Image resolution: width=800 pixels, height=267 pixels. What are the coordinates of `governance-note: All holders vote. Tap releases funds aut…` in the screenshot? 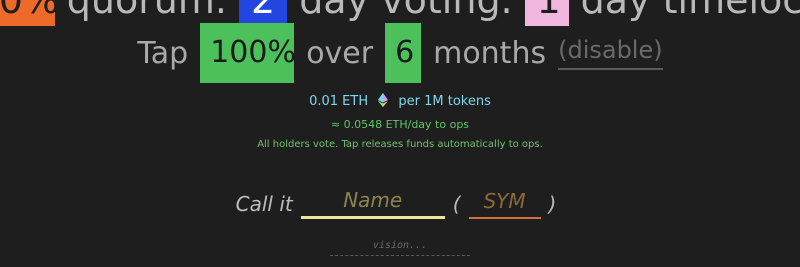 It's located at (400, 144).